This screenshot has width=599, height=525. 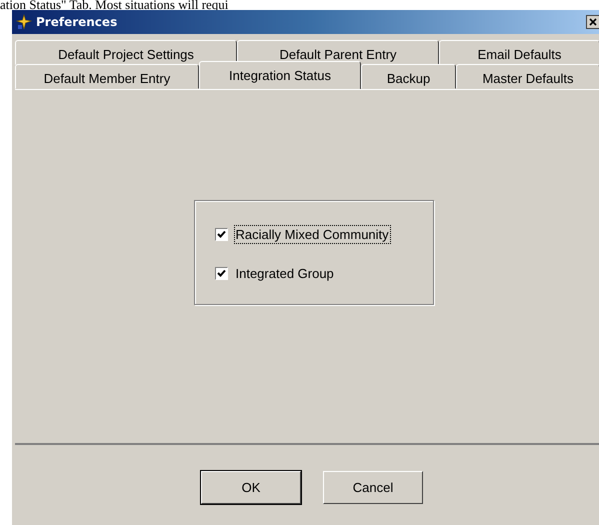 I want to click on dialog-button: OK, so click(x=251, y=487).